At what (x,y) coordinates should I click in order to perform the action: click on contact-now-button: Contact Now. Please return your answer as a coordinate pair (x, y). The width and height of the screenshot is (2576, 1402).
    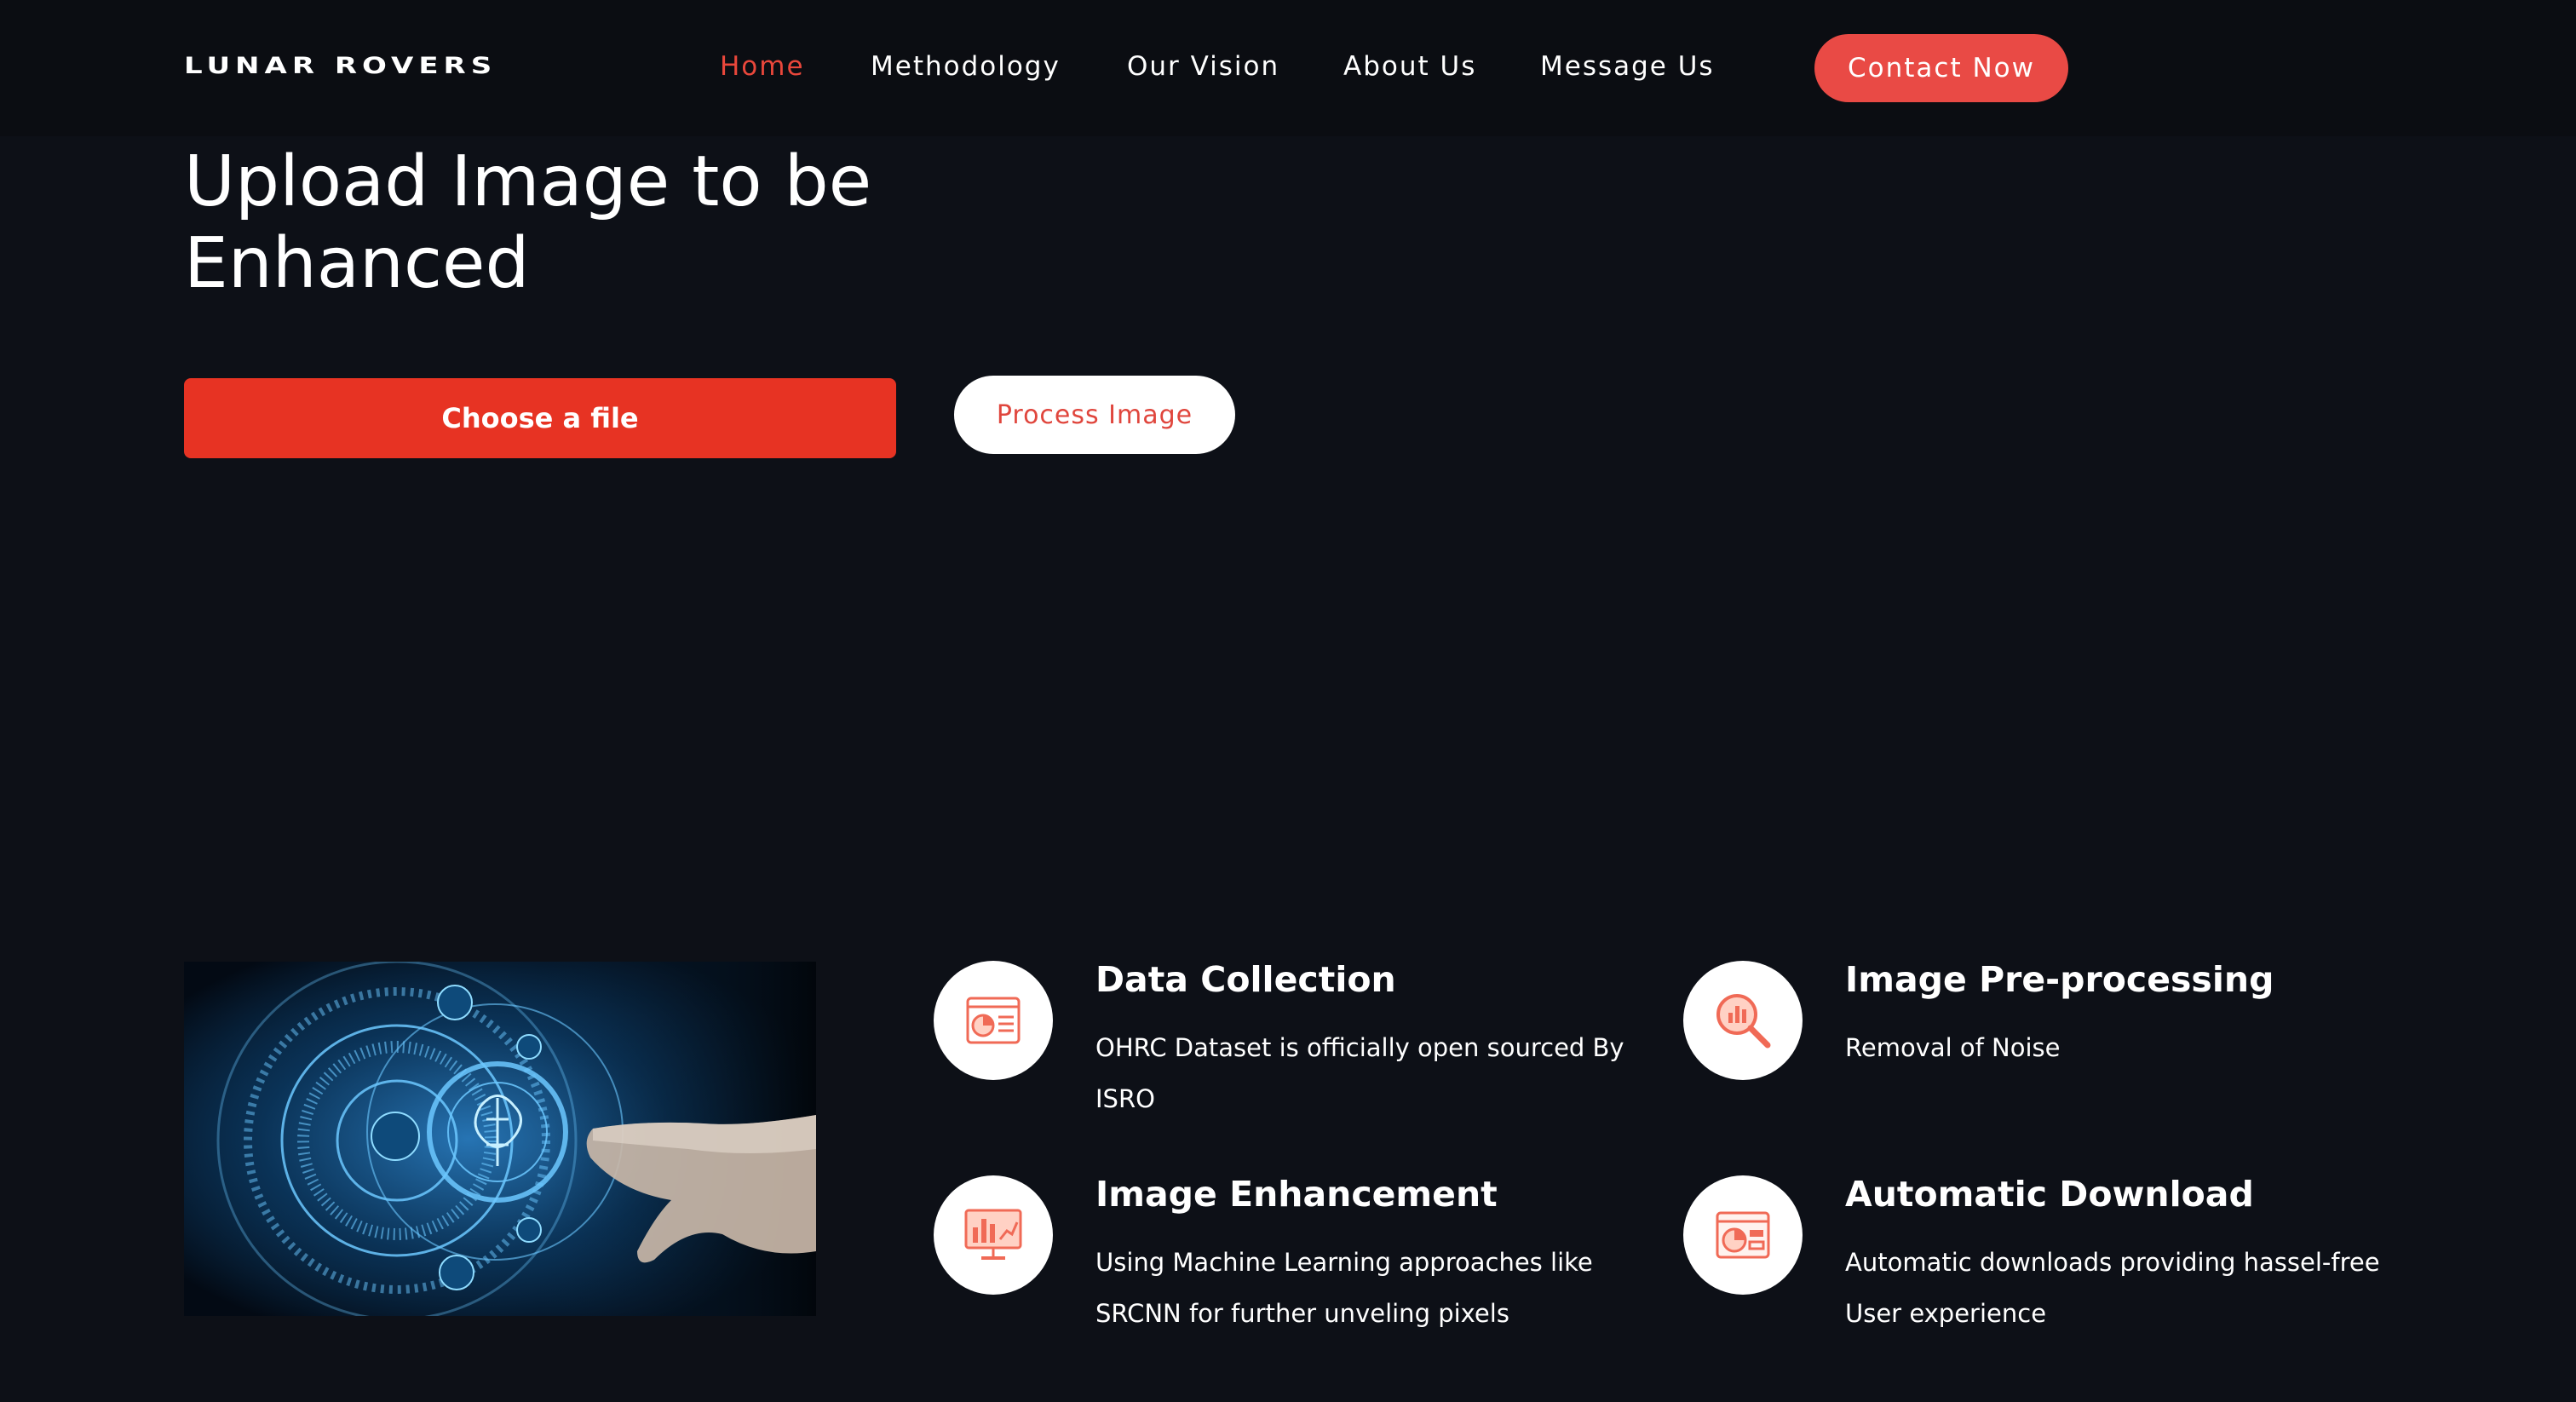
    Looking at the image, I should click on (1941, 68).